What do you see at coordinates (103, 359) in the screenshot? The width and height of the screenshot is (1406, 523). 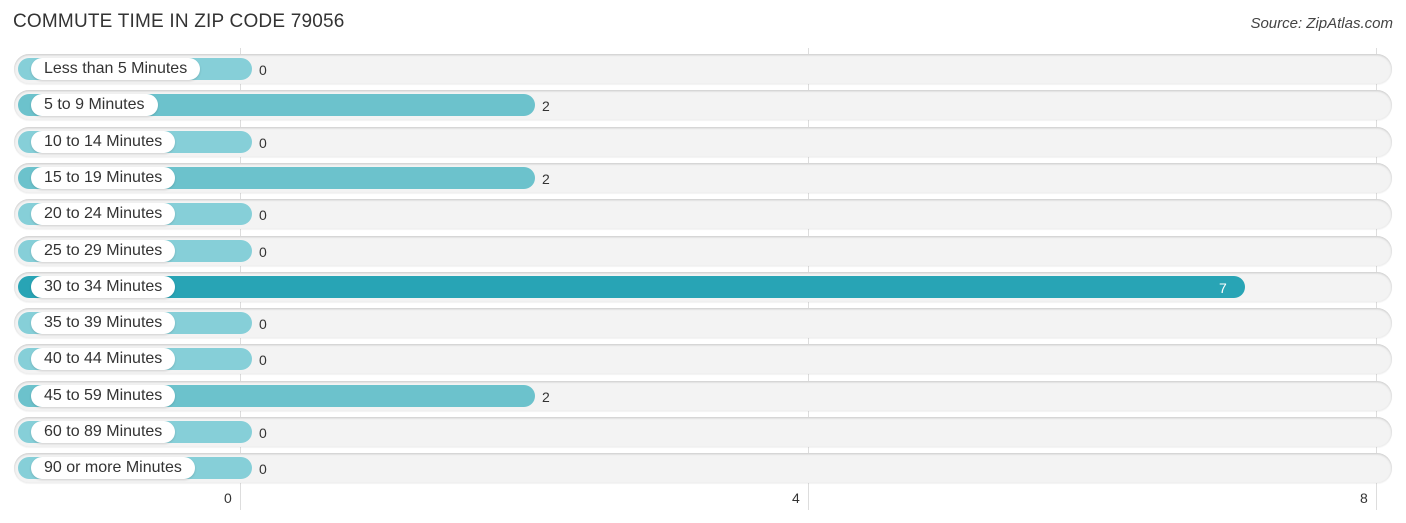 I see `category-label: 40 to 44 Minutes` at bounding box center [103, 359].